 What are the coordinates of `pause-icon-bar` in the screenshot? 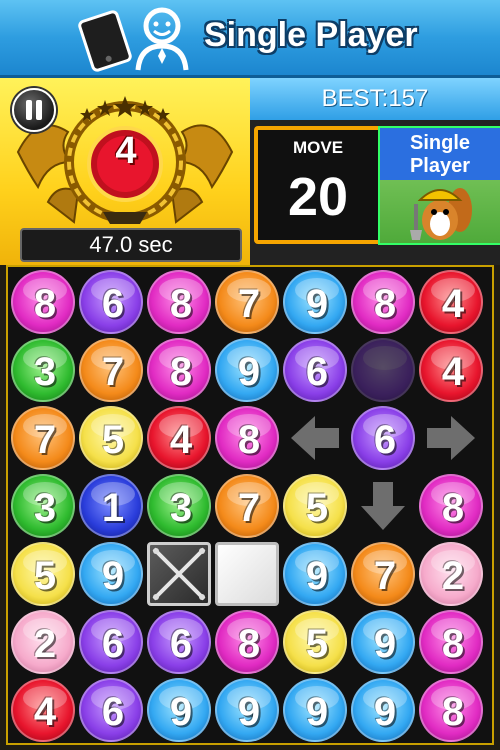 It's located at (39, 110).